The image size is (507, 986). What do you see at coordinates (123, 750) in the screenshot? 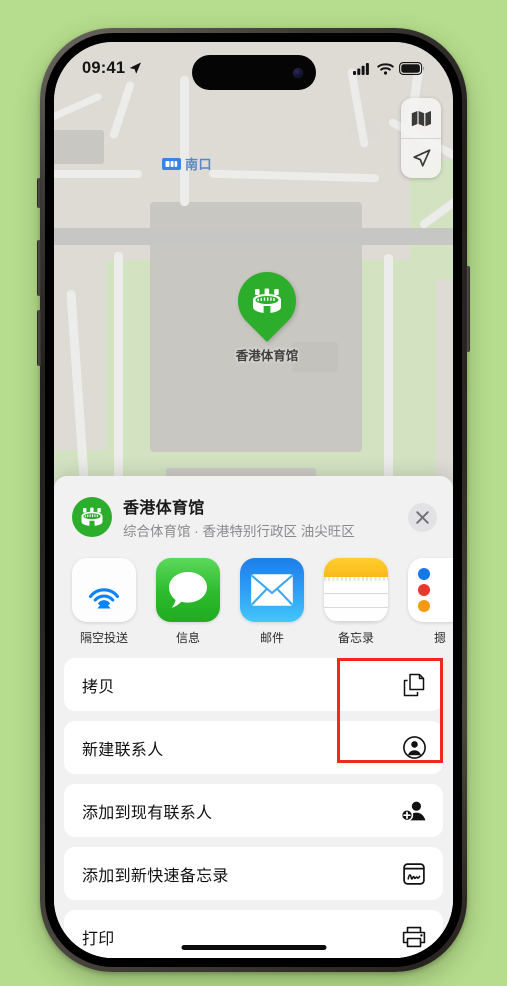
I see `action-label: 新建联系人` at bounding box center [123, 750].